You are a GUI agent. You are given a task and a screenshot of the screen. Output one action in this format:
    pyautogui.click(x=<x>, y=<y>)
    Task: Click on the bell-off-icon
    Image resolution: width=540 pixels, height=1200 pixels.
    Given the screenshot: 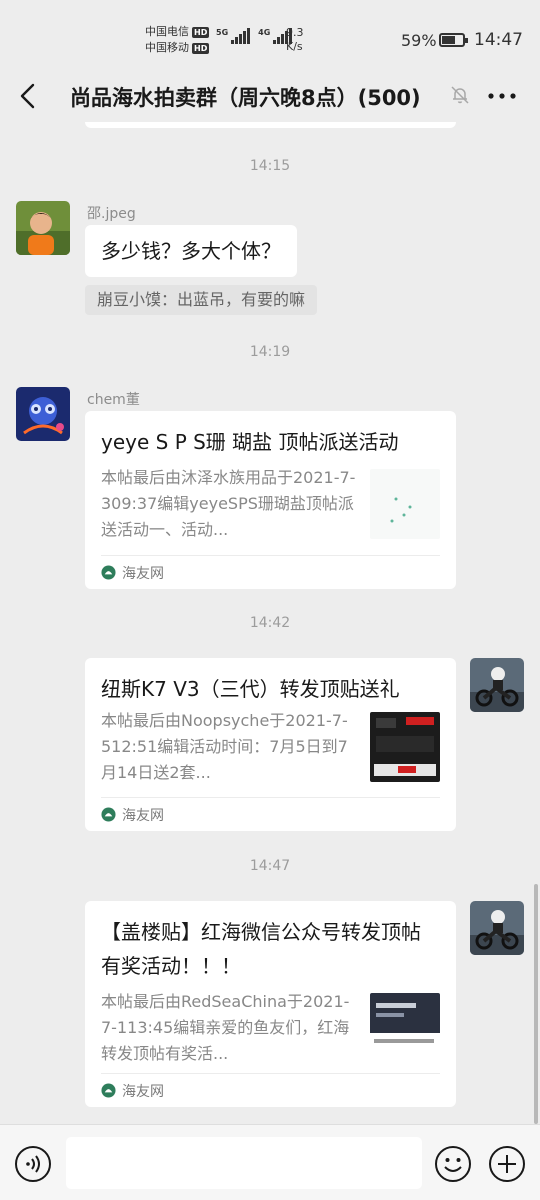 What is the action you would take?
    pyautogui.click(x=460, y=95)
    